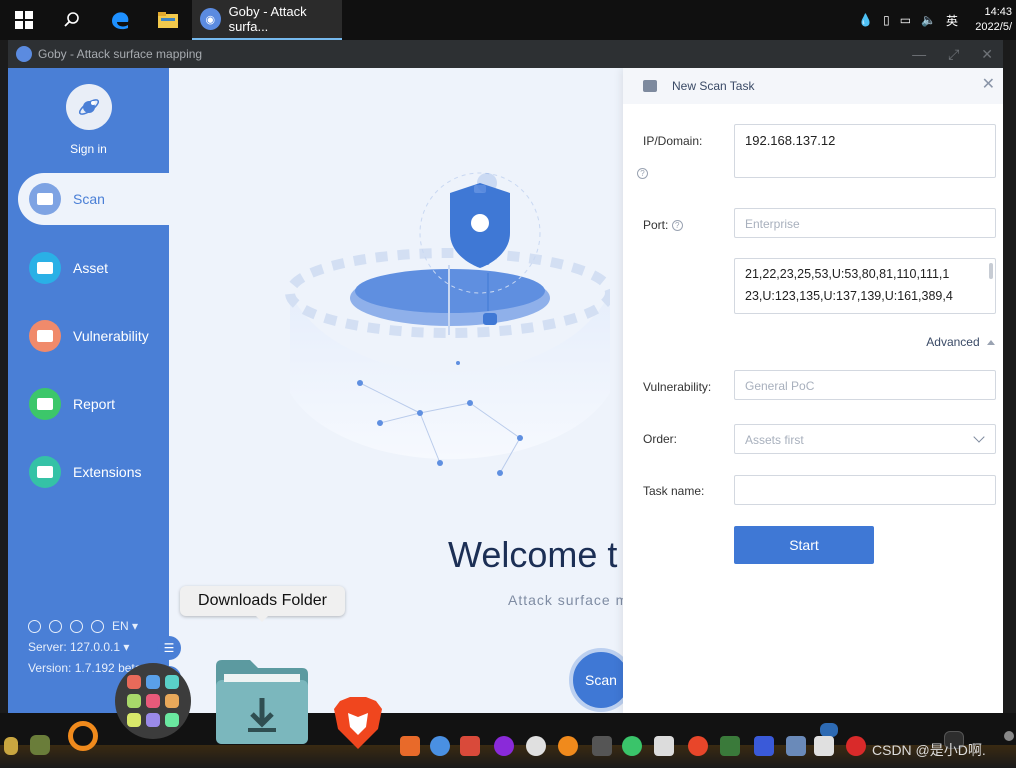 This screenshot has width=1016, height=768. What do you see at coordinates (865, 439) in the screenshot?
I see `order-select: Assets first` at bounding box center [865, 439].